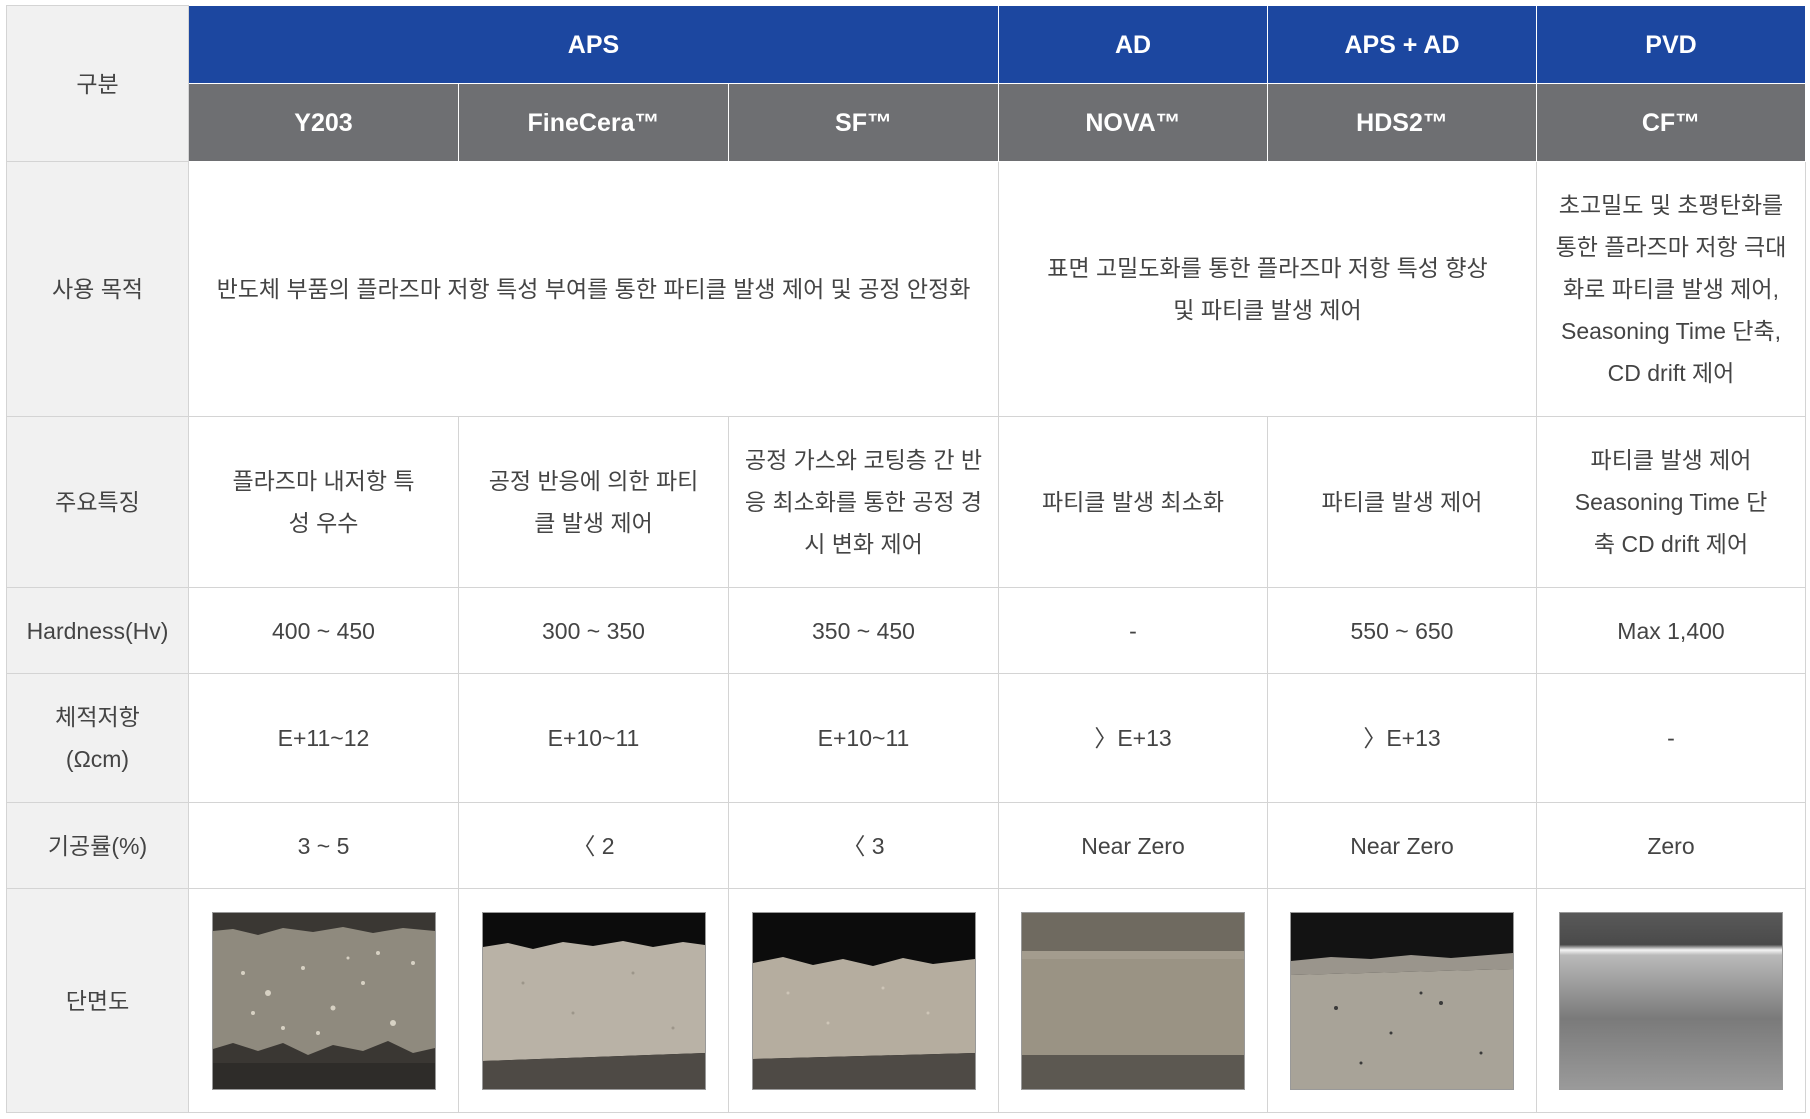 The height and width of the screenshot is (1119, 1810). What do you see at coordinates (863, 845) in the screenshot?
I see `porosity-cell: 〈 3` at bounding box center [863, 845].